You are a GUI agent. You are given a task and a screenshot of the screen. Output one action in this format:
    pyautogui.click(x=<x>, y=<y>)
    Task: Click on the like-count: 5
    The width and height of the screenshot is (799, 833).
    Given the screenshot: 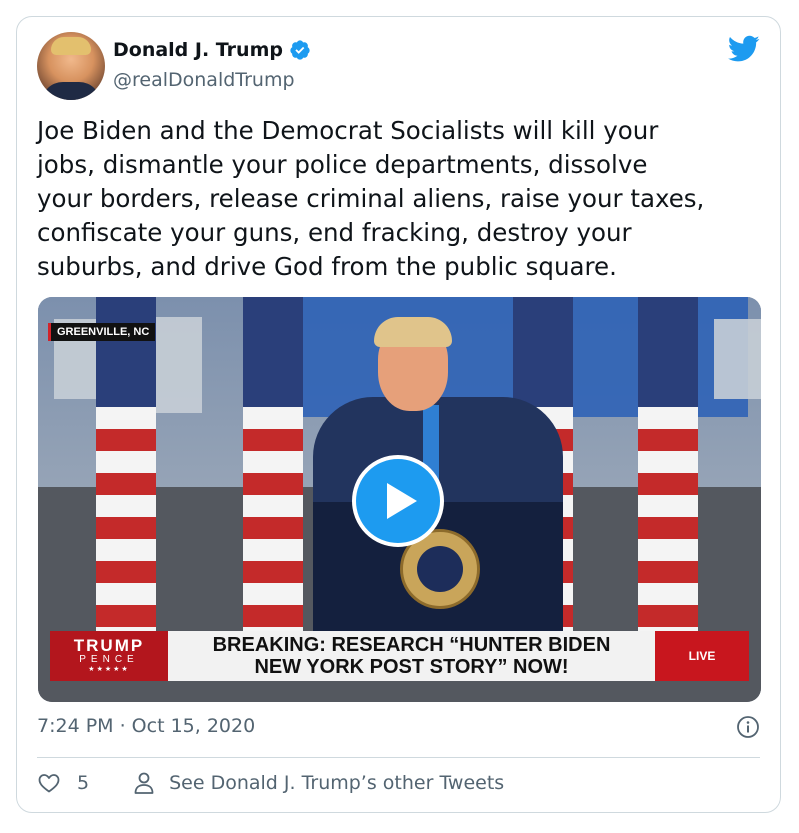 What is the action you would take?
    pyautogui.click(x=83, y=783)
    